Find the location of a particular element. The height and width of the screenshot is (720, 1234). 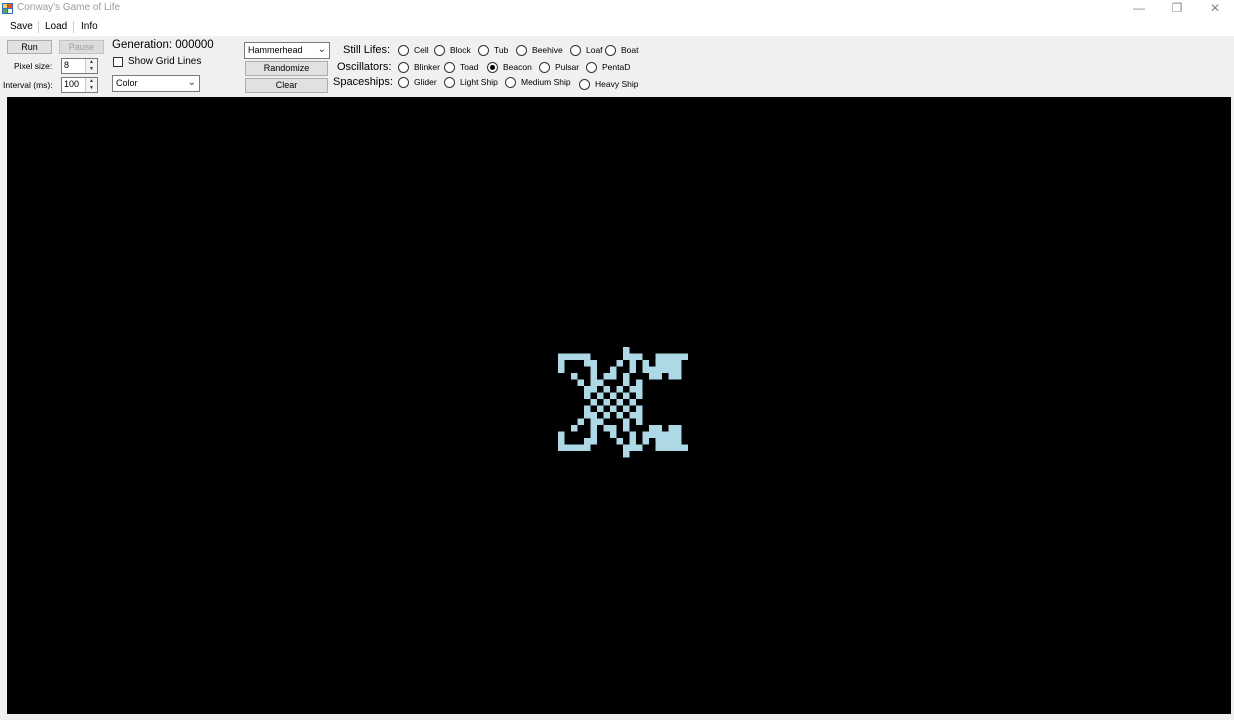

menu-load: Load is located at coordinates (56, 26).